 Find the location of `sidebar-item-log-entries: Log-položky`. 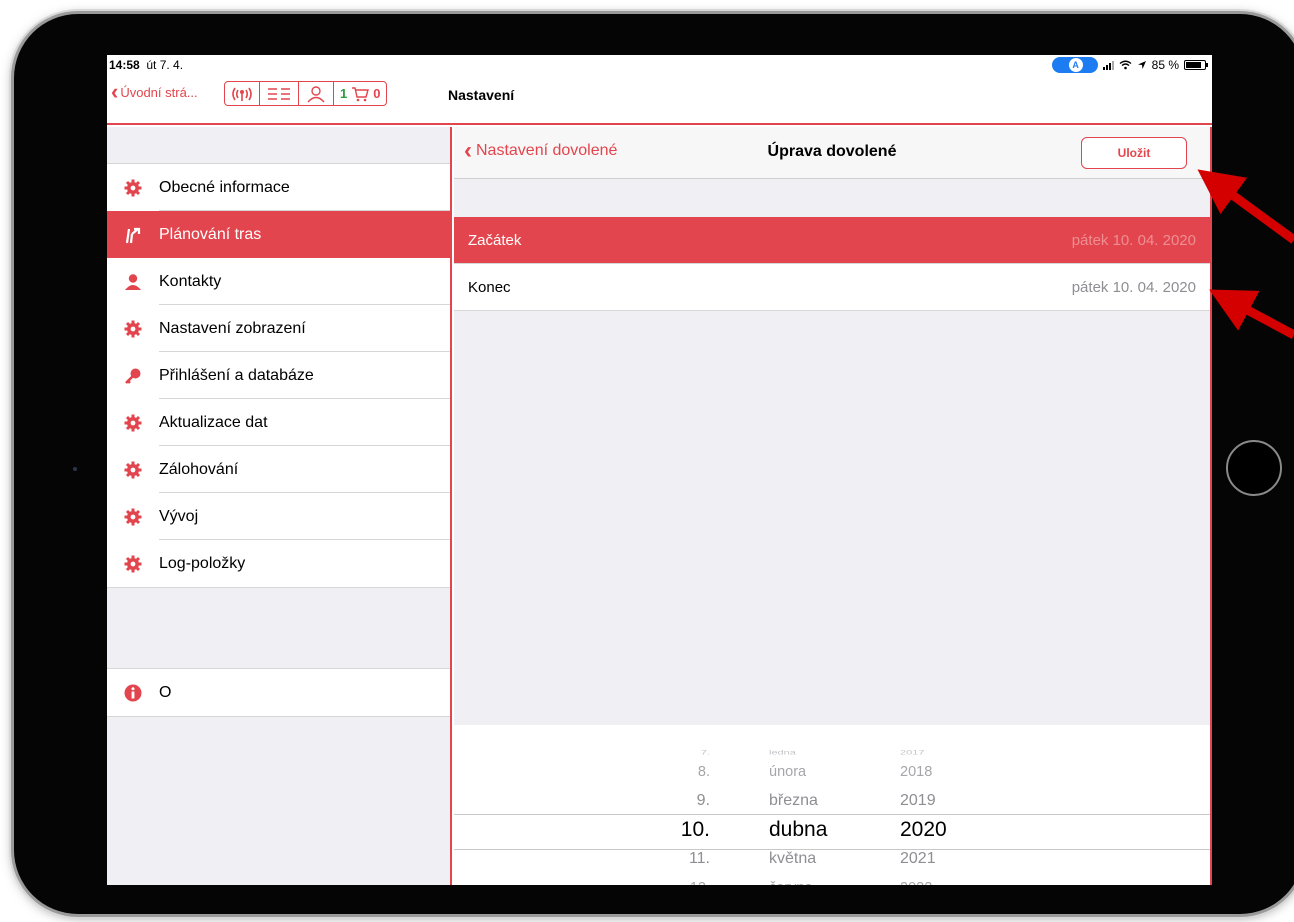

sidebar-item-log-entries: Log-položky is located at coordinates (278, 563).